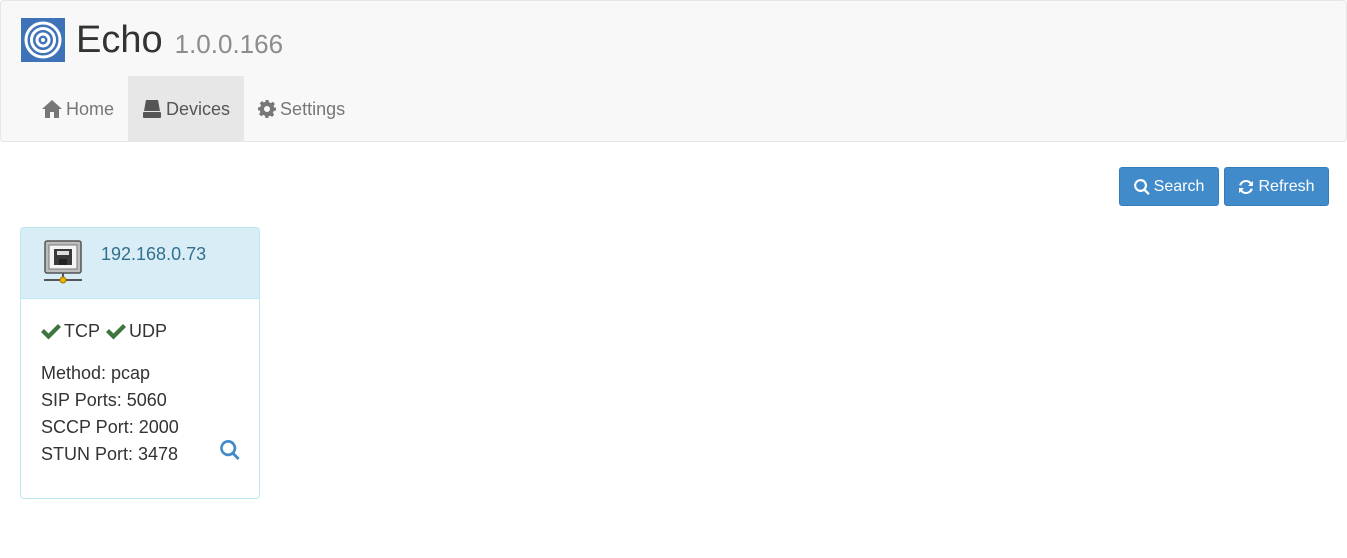  Describe the element at coordinates (152, 109) in the screenshot. I see `drive-icon` at that location.